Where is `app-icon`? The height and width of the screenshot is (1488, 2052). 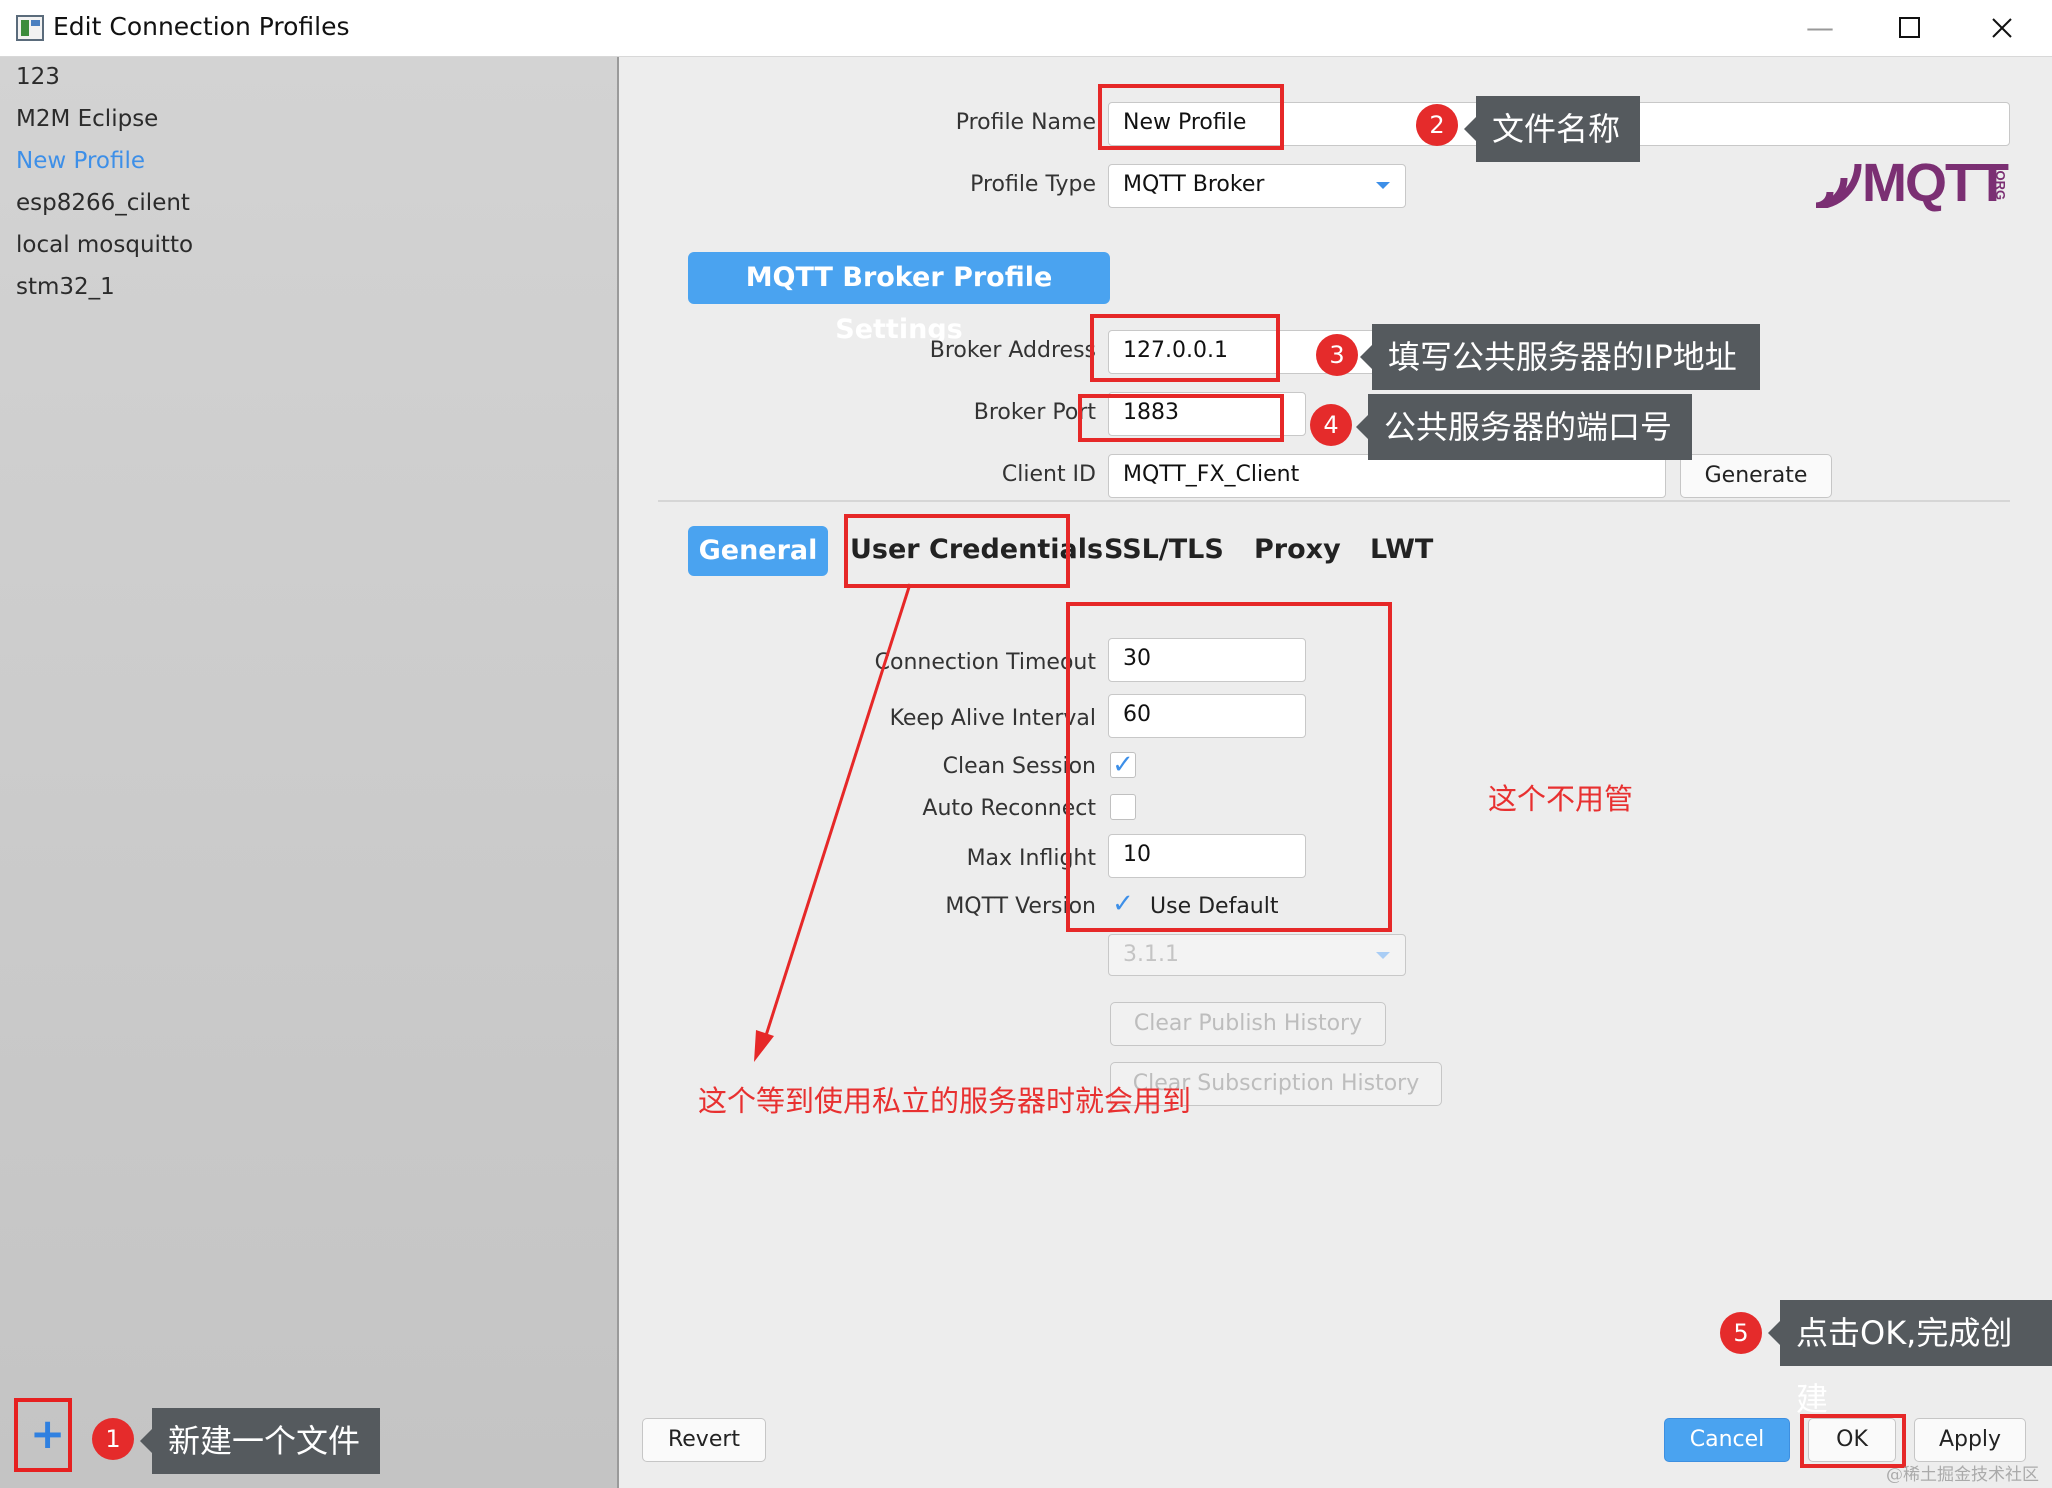 app-icon is located at coordinates (30, 28).